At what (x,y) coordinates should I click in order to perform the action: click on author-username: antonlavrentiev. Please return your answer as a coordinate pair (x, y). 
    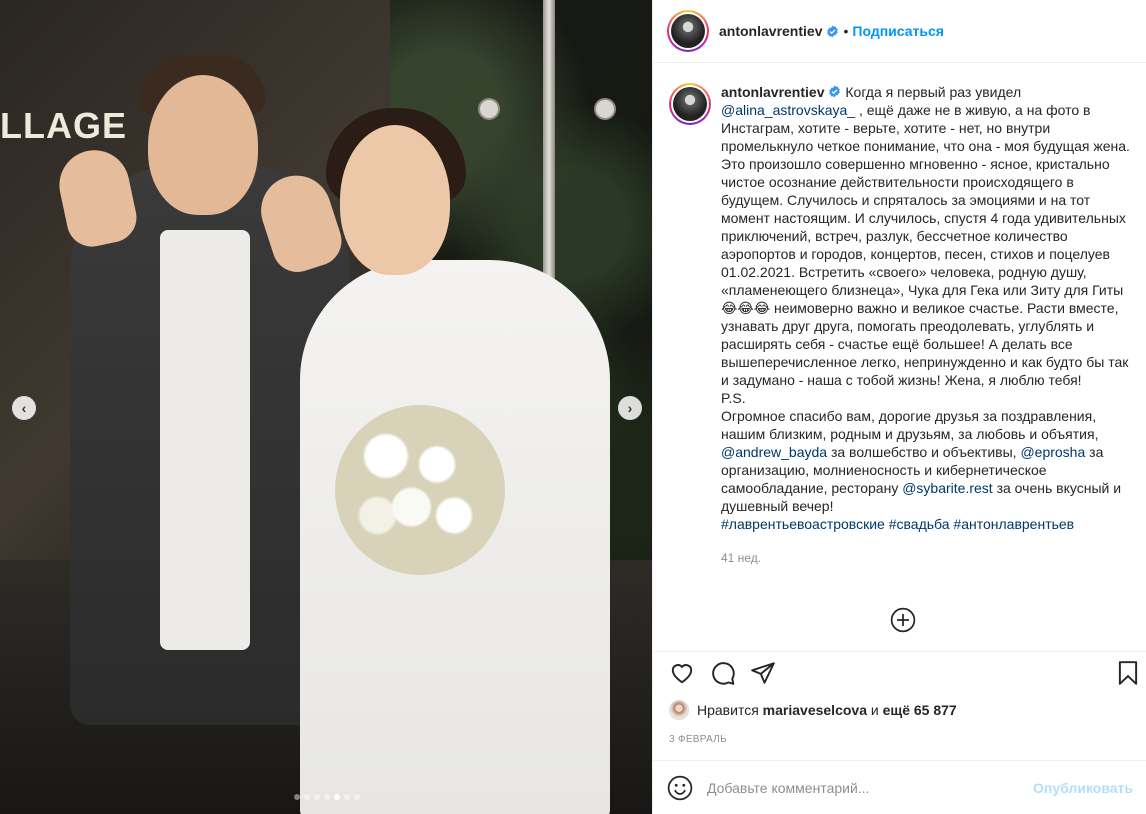
    Looking at the image, I should click on (770, 31).